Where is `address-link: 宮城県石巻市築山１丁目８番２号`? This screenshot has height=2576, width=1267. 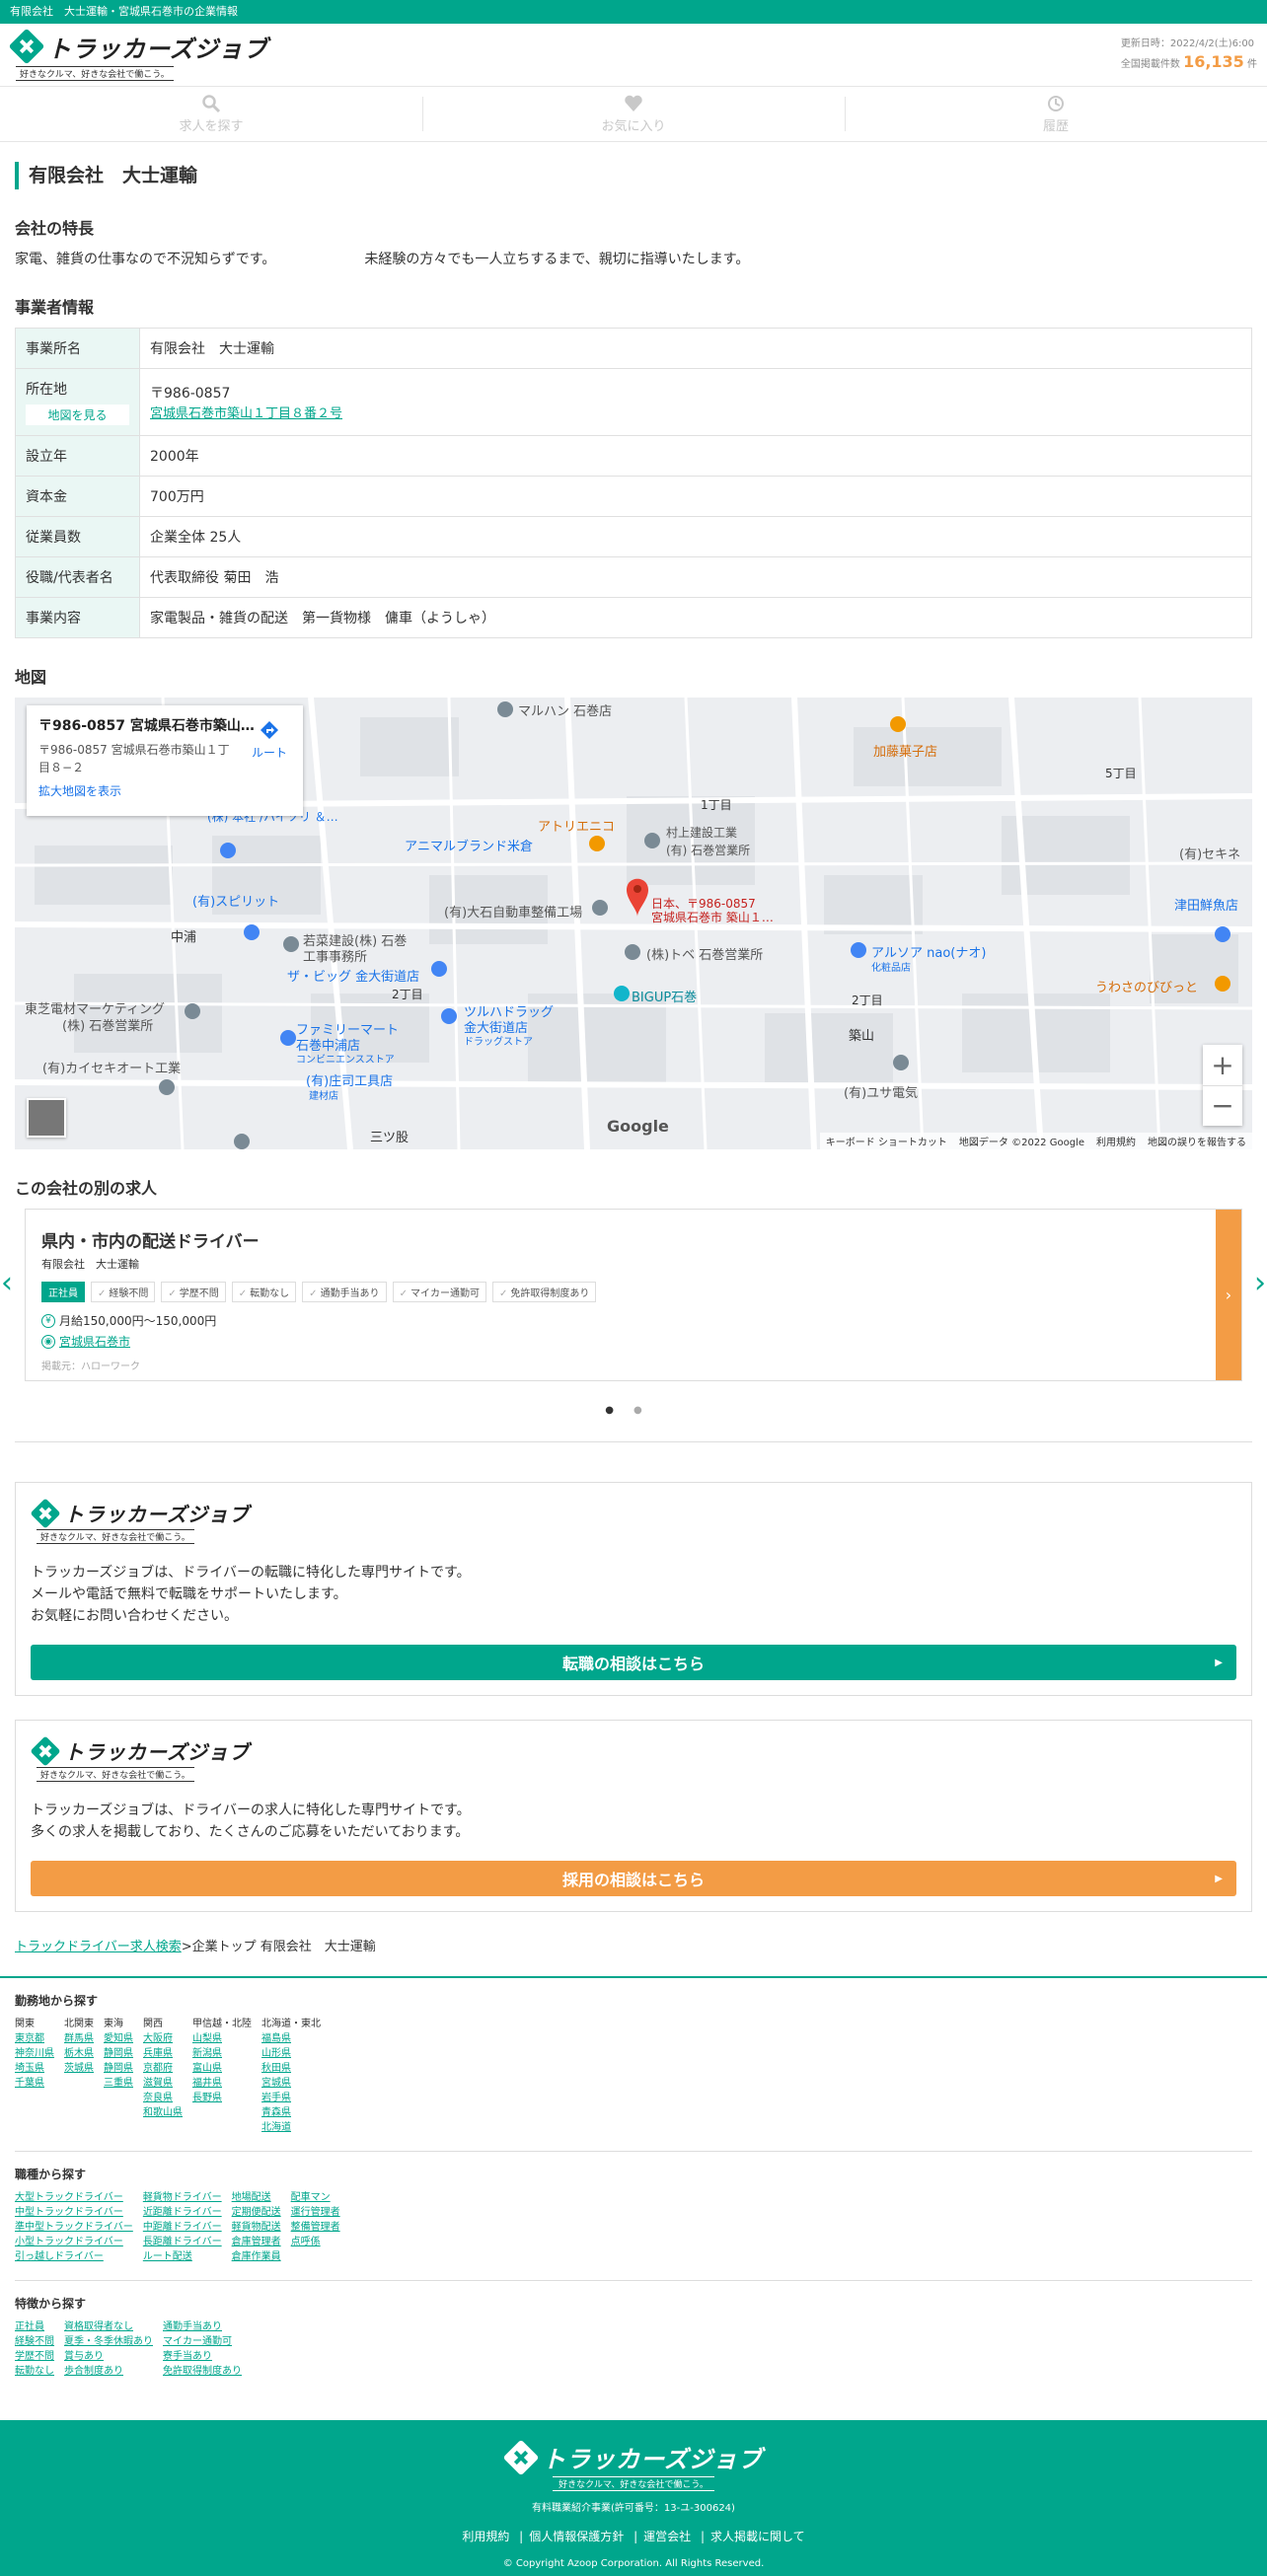
address-link: 宮城県石巻市築山１丁目８番２号 is located at coordinates (246, 413).